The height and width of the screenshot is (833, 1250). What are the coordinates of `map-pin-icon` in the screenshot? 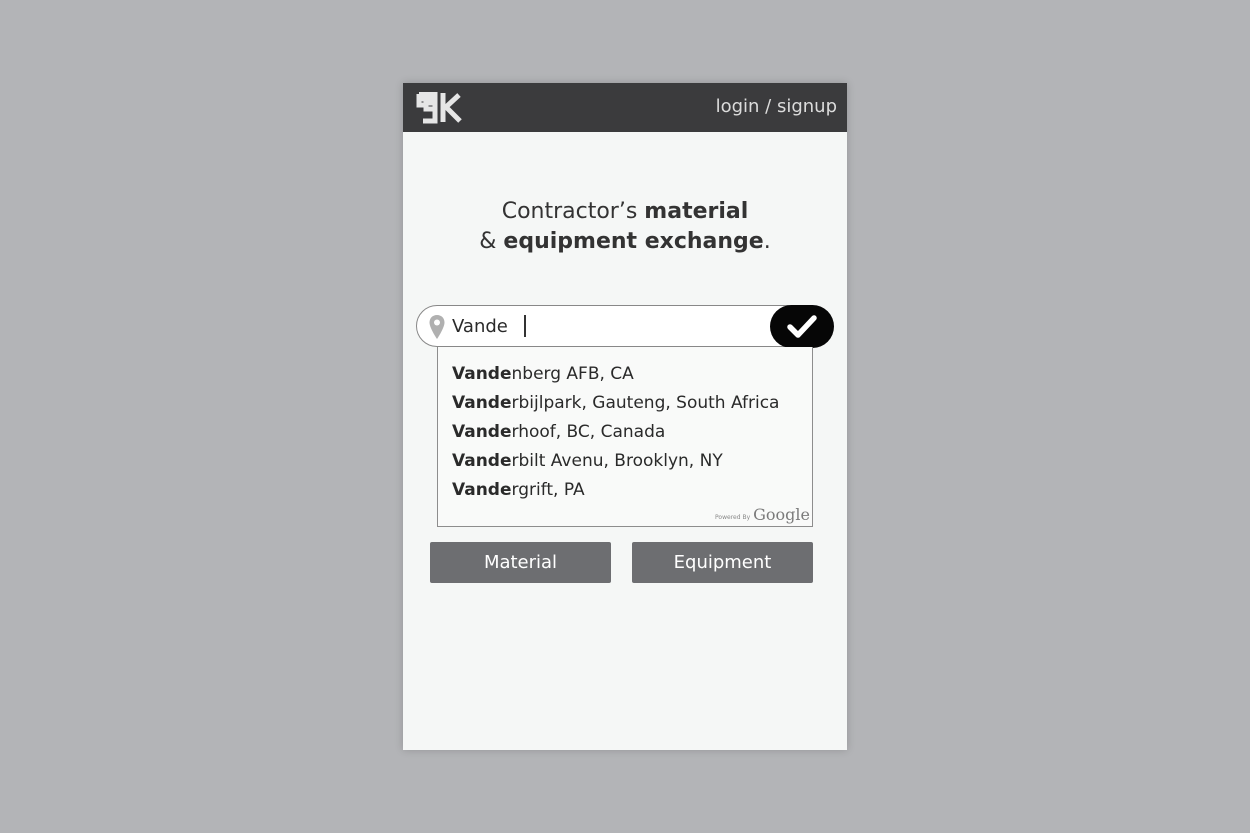 It's located at (437, 327).